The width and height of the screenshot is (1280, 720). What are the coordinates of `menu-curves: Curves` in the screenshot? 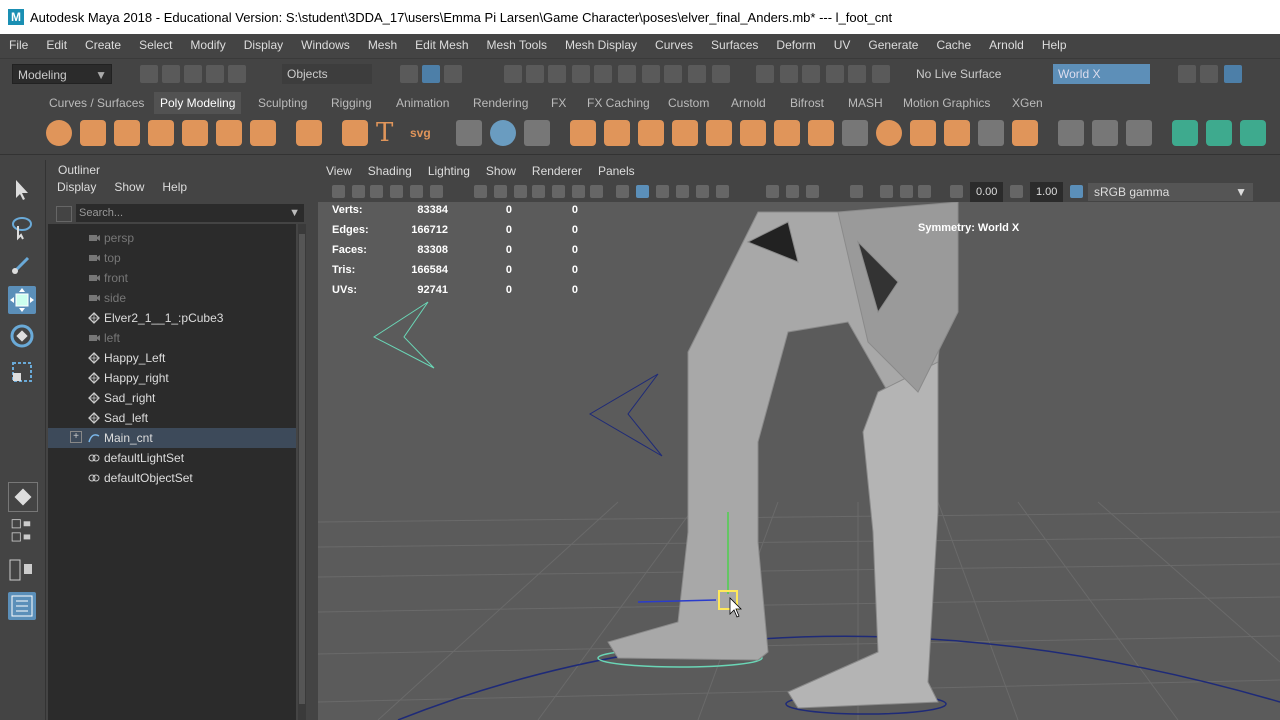 It's located at (674, 45).